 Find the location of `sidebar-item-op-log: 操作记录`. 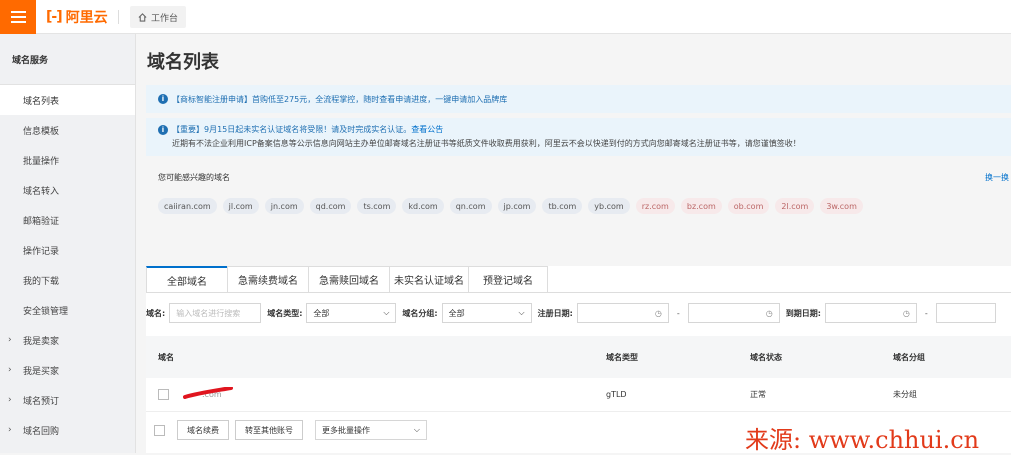

sidebar-item-op-log: 操作记录 is located at coordinates (67, 250).